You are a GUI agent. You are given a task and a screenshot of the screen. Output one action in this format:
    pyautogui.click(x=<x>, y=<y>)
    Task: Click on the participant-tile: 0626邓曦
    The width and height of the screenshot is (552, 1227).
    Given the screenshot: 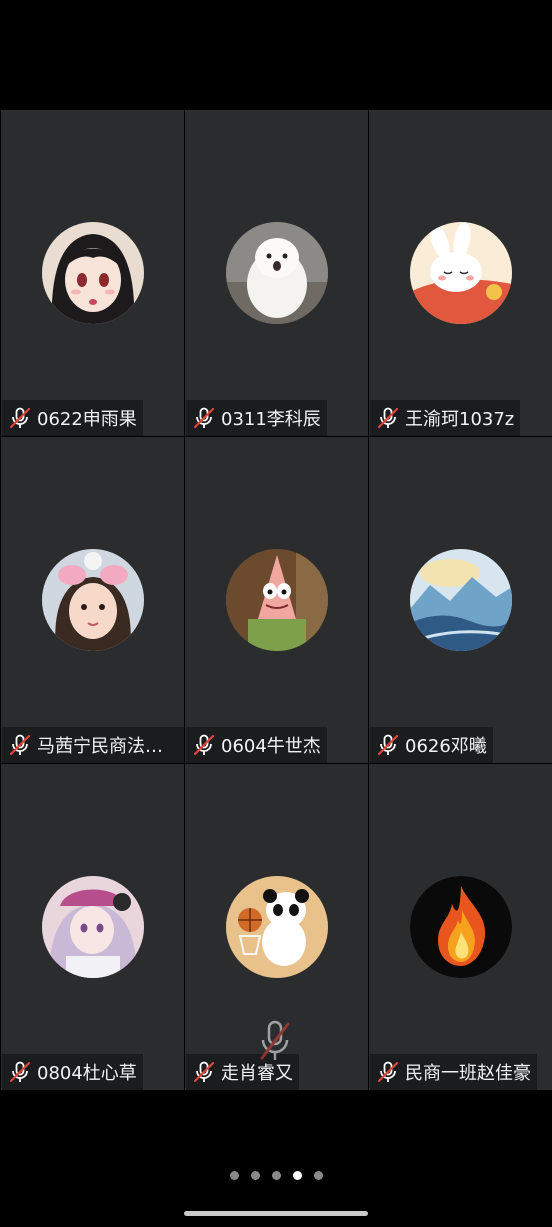 What is the action you would take?
    pyautogui.click(x=460, y=600)
    